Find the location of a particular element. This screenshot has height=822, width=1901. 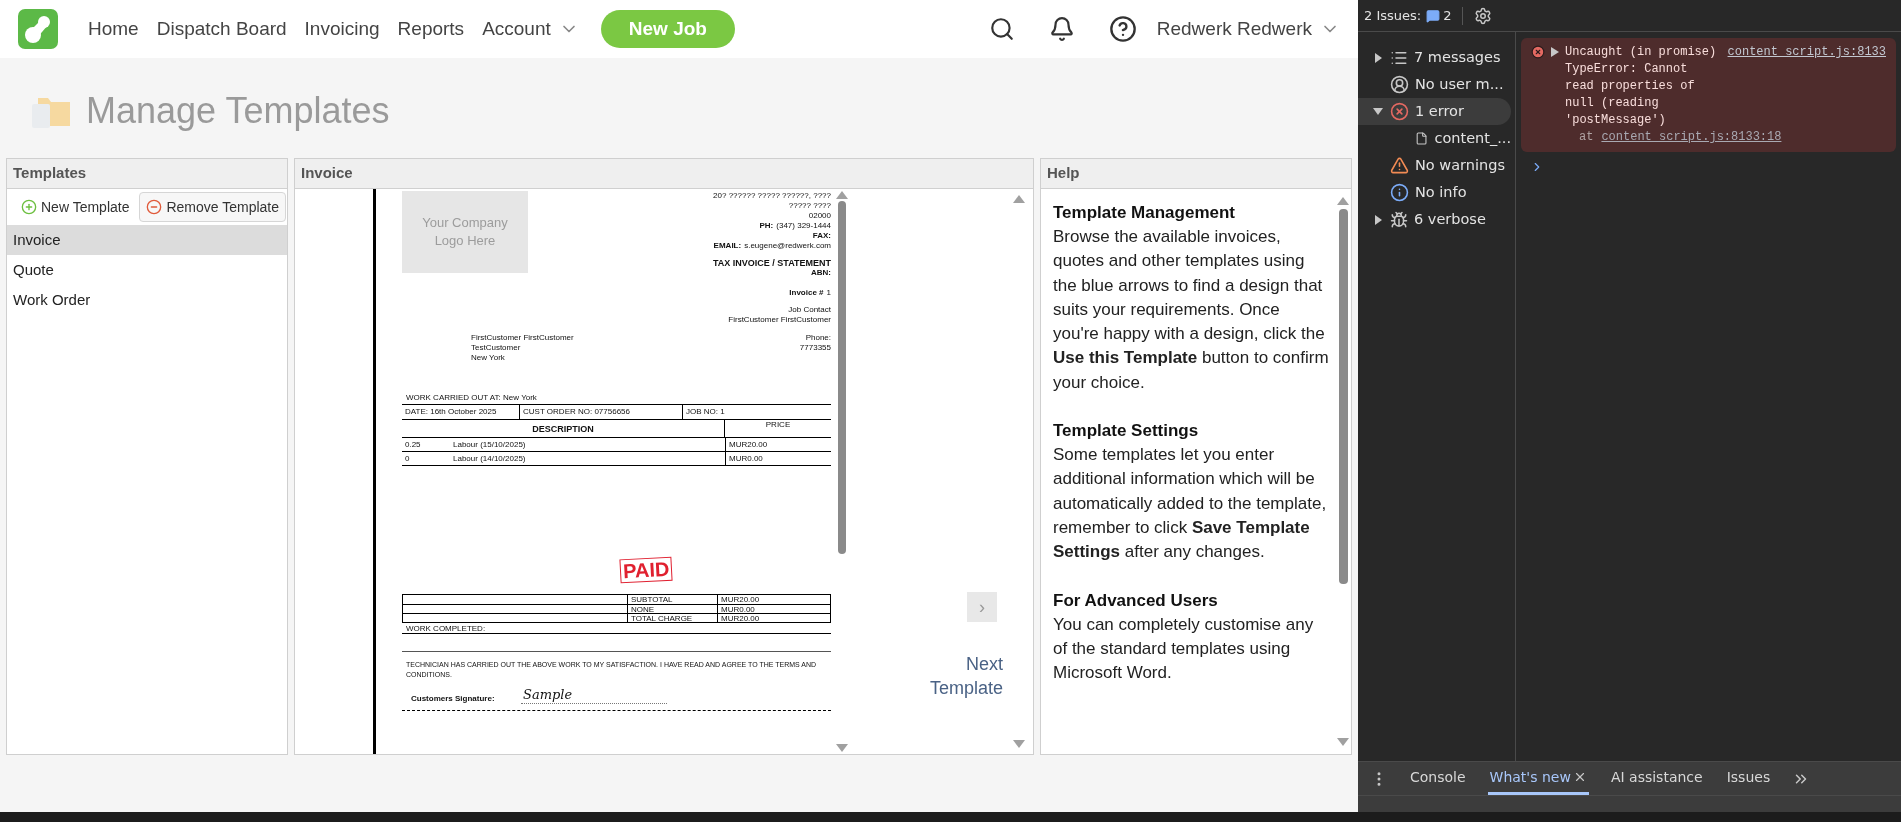

devtools-tab: Console is located at coordinates (1438, 778).